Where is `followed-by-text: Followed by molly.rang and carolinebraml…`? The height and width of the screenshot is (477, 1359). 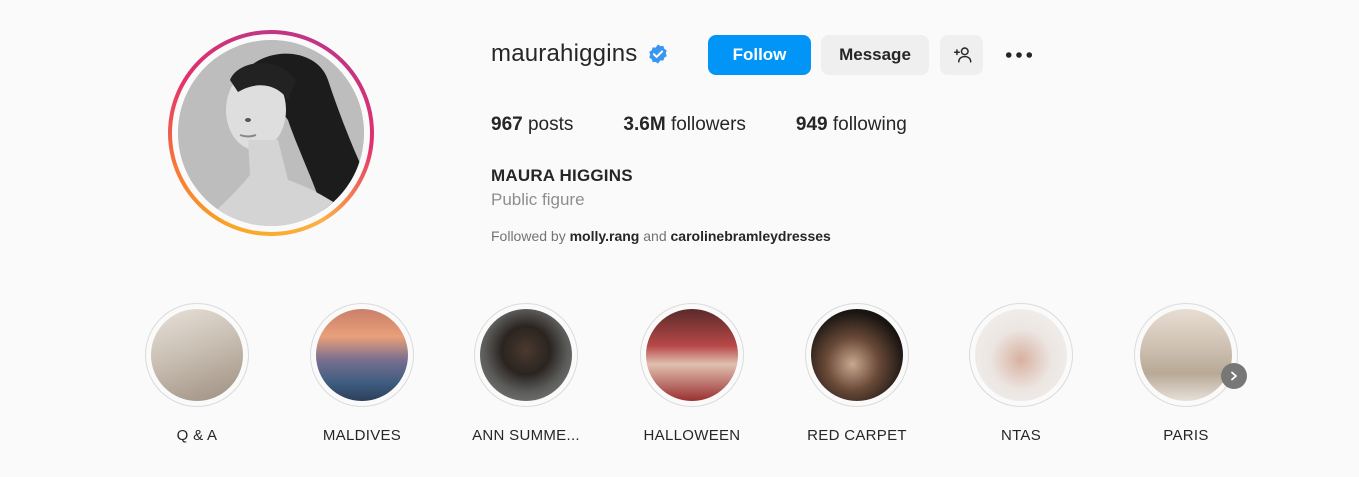
followed-by-text: Followed by molly.rang and carolinebraml… is located at coordinates (661, 236).